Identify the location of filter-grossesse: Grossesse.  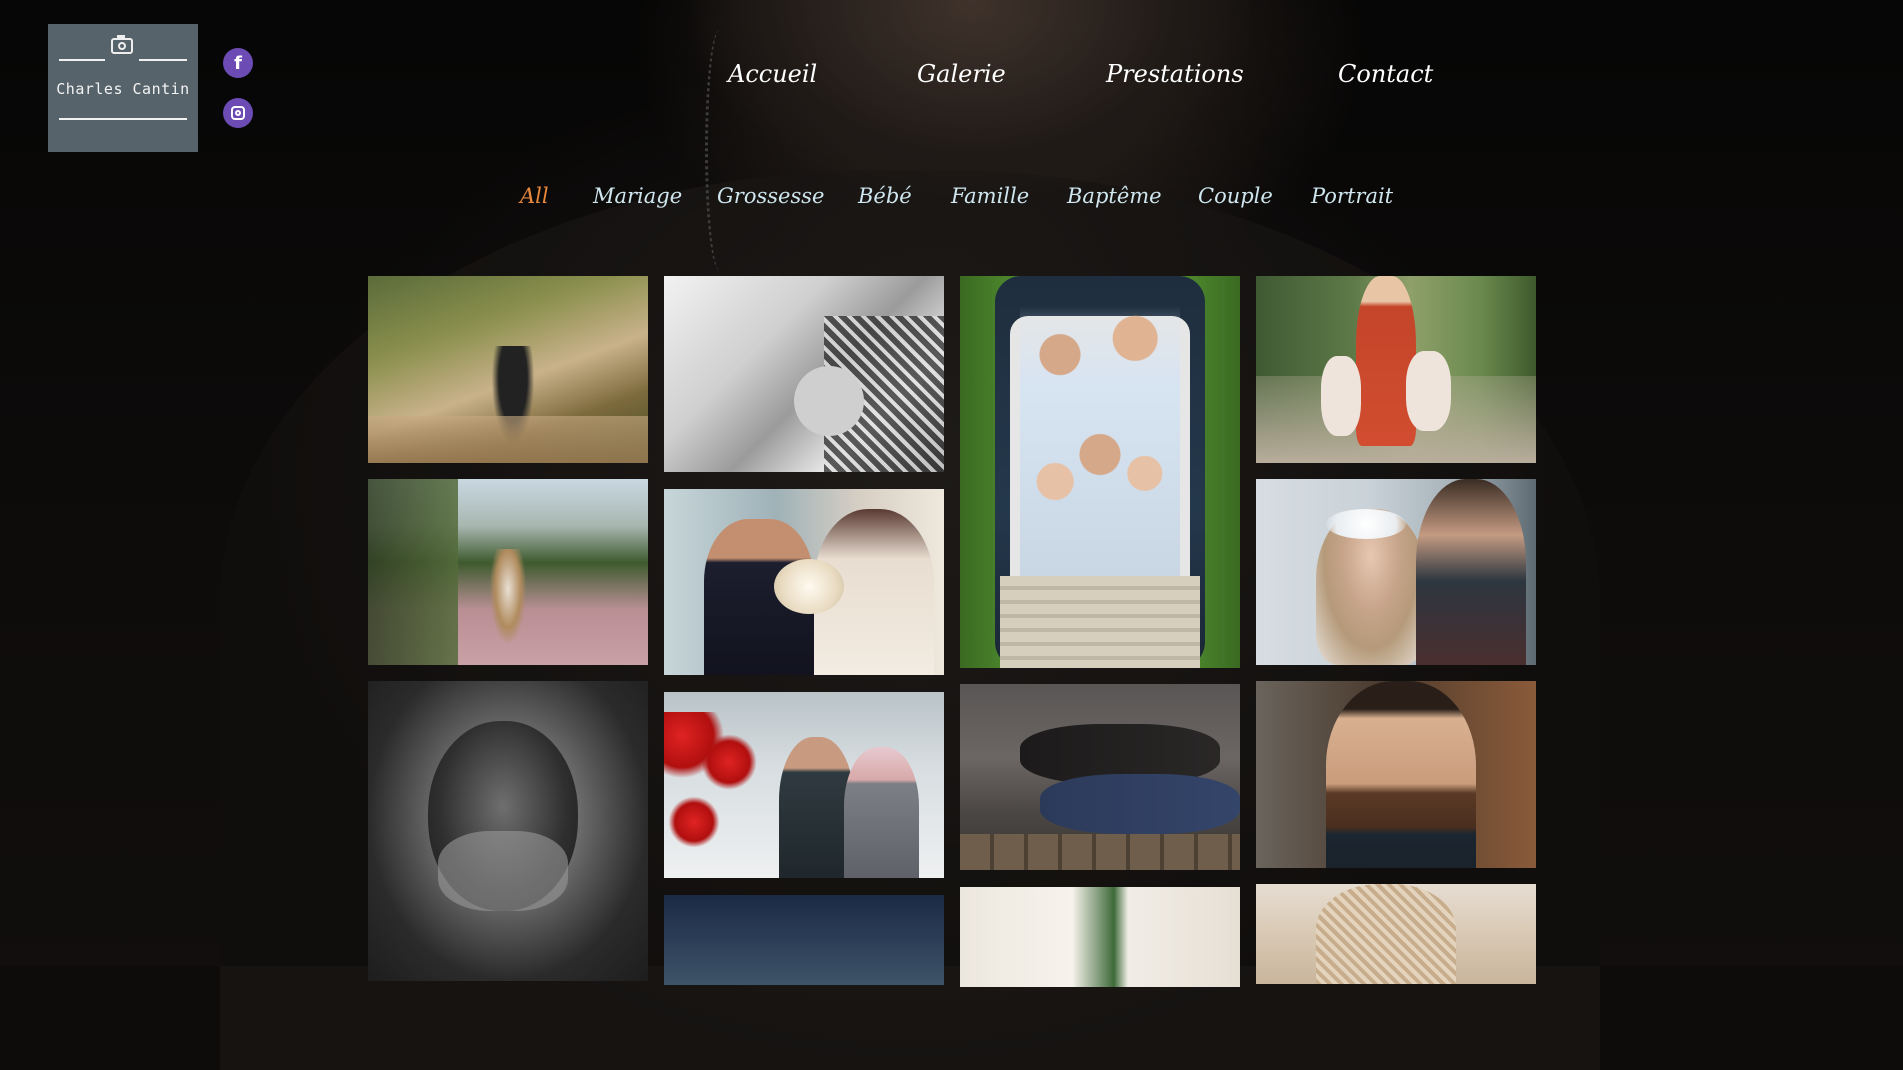
(770, 196).